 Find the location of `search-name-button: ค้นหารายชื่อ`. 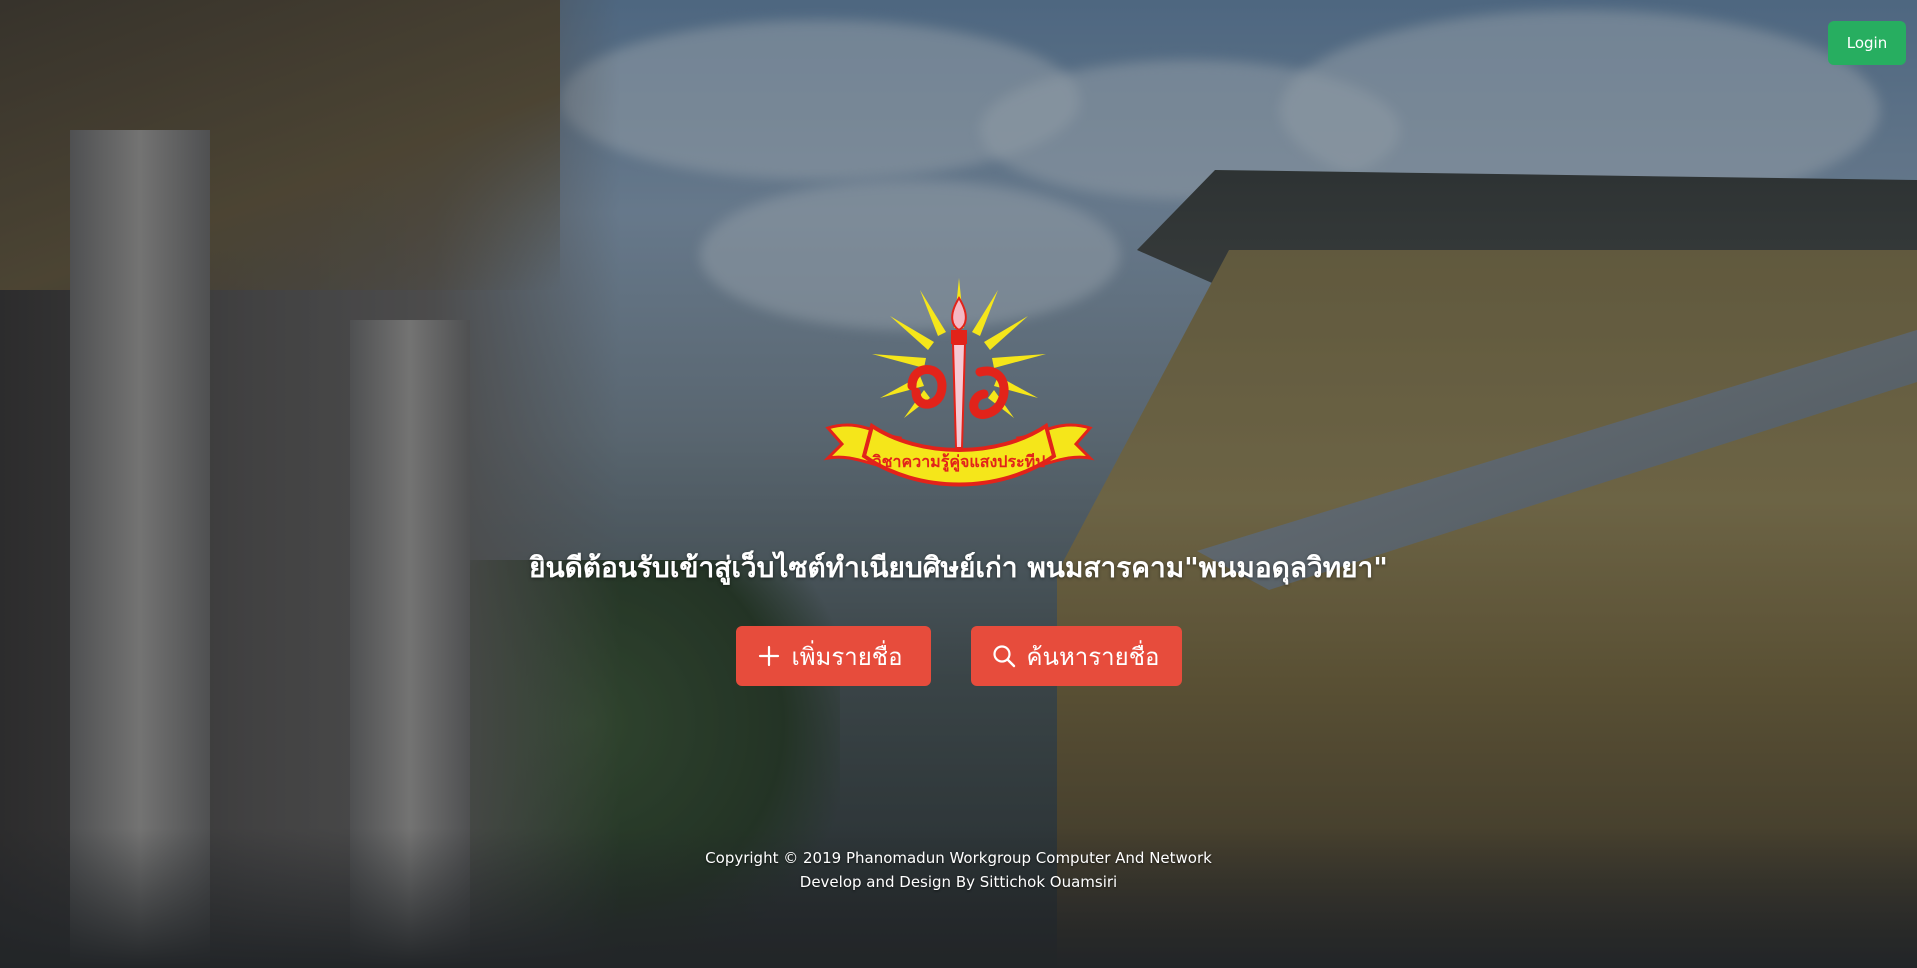

search-name-button: ค้นหารายชื่อ is located at coordinates (1076, 656).